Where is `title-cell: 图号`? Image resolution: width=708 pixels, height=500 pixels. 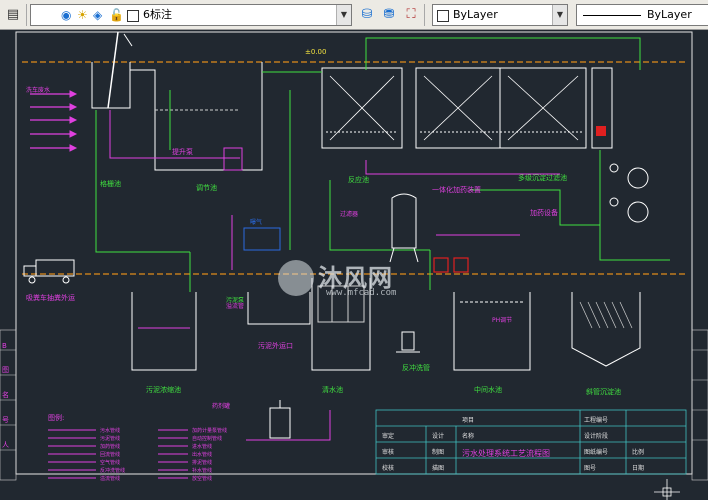 title-cell: 图号 is located at coordinates (590, 468).